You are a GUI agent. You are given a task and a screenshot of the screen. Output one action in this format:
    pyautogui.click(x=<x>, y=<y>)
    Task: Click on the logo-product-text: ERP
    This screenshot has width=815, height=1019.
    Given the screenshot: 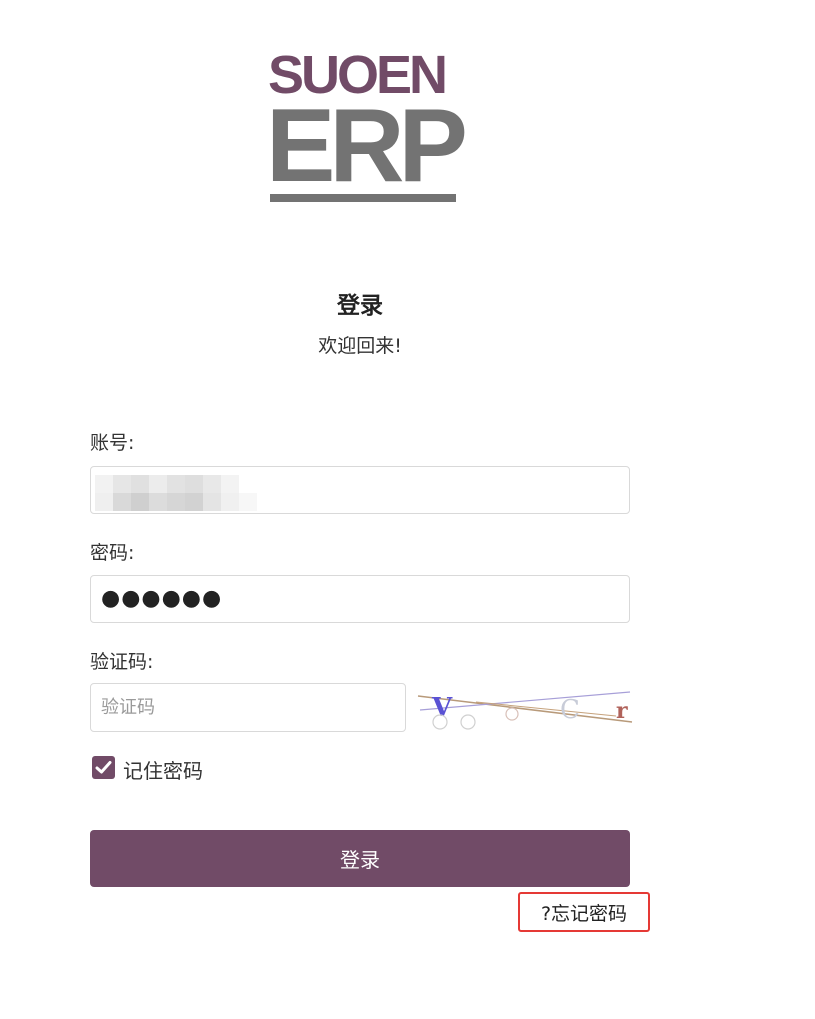 What is the action you would take?
    pyautogui.click(x=367, y=146)
    